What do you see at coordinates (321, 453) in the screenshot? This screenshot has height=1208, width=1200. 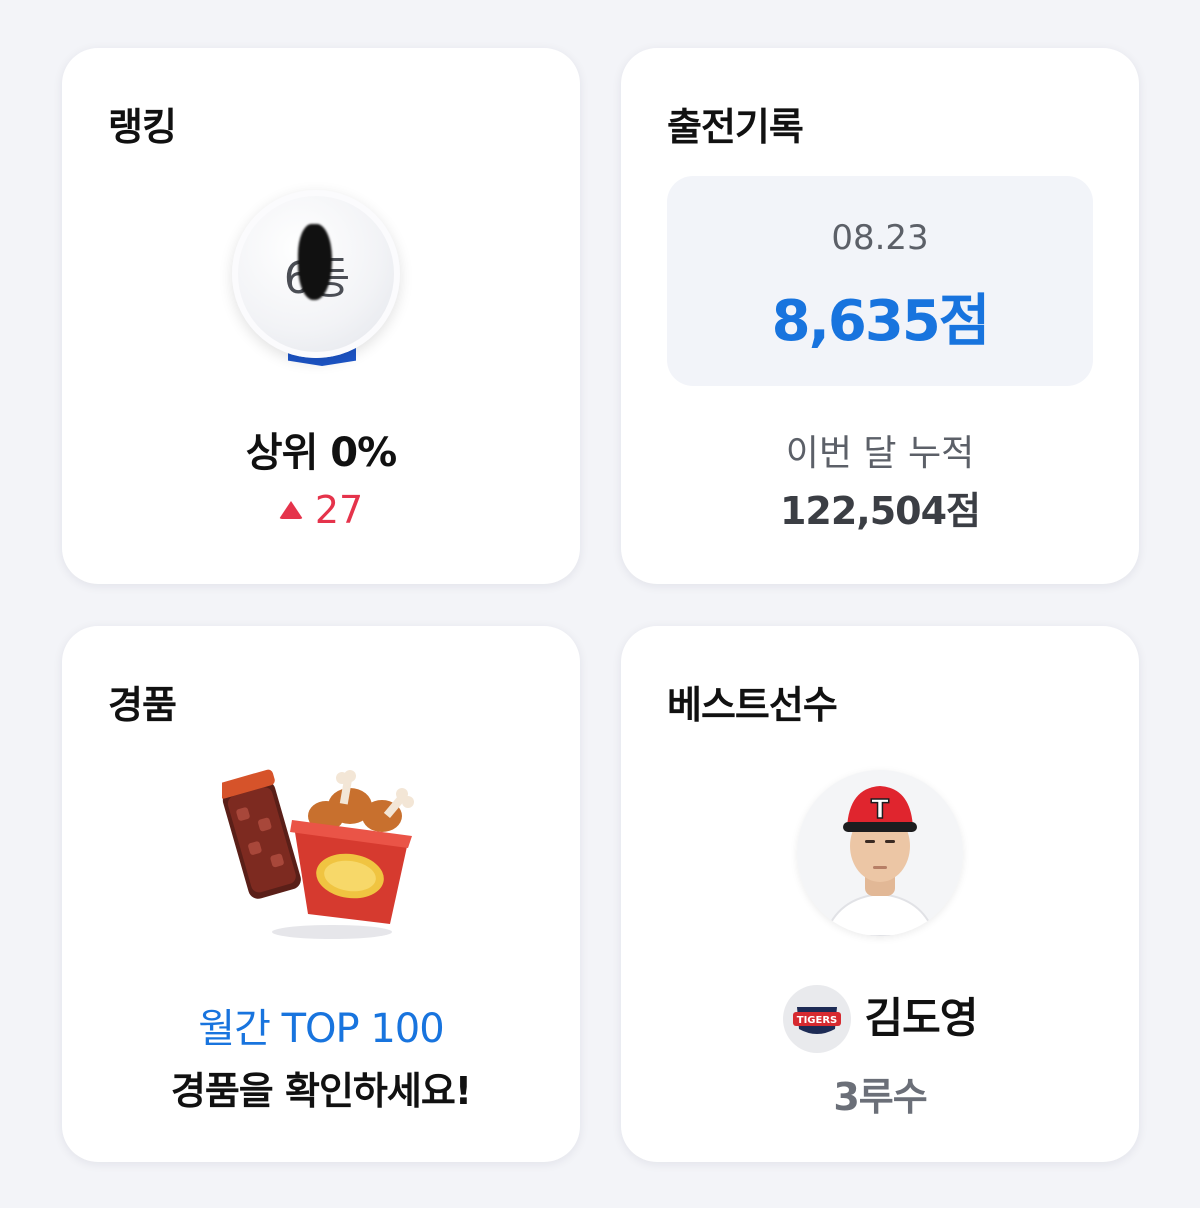 I see `rank-percentile: 상위 0%` at bounding box center [321, 453].